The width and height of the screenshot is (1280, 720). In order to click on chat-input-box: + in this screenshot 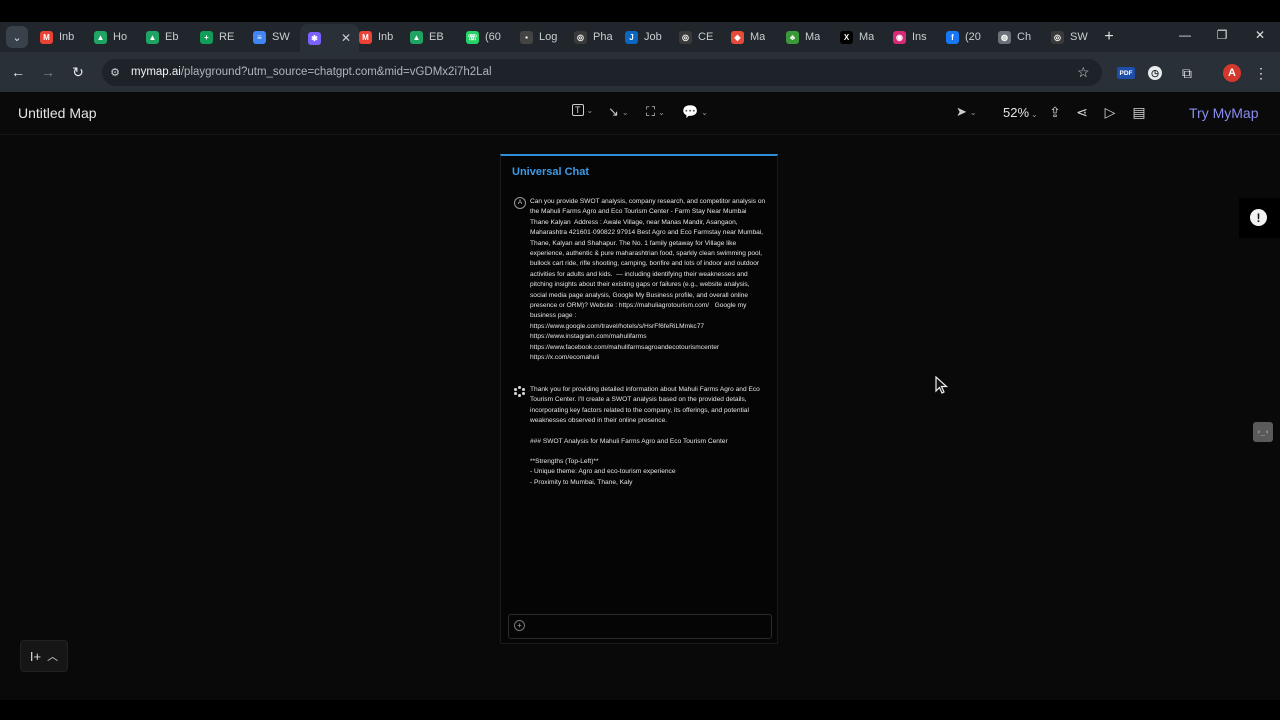, I will do `click(640, 626)`.